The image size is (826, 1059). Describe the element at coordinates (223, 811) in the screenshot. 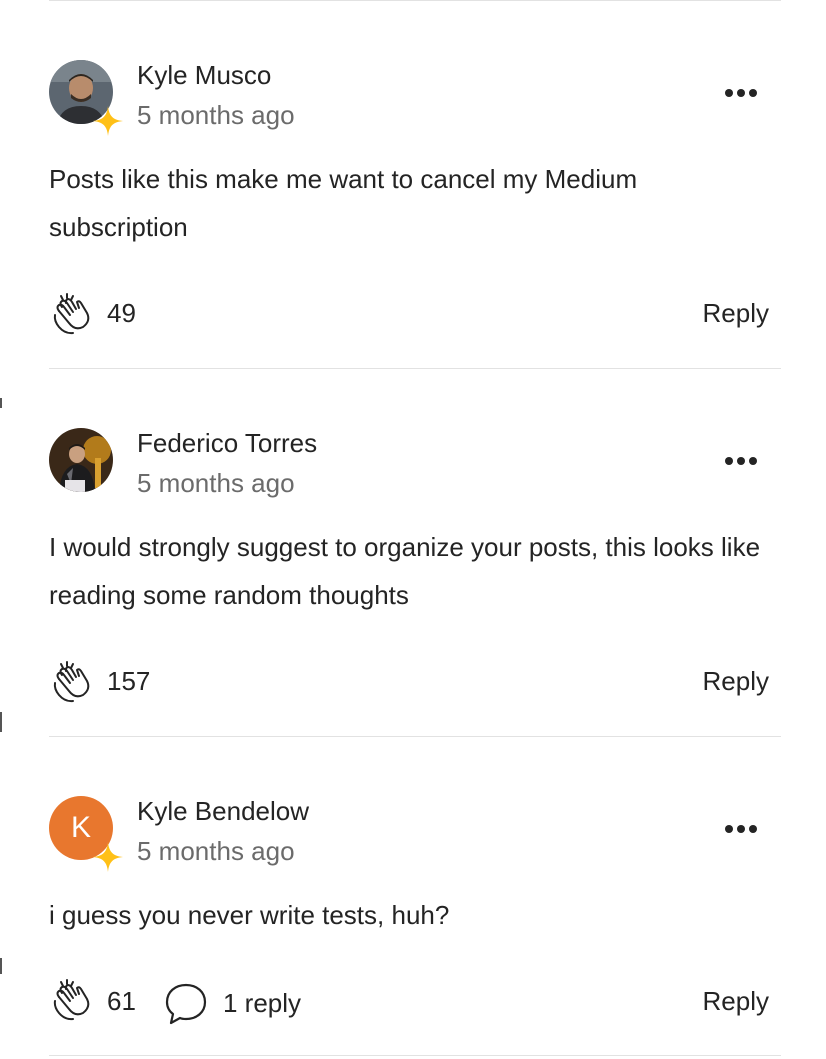

I see `author-name: Kyle Bendelow` at that location.